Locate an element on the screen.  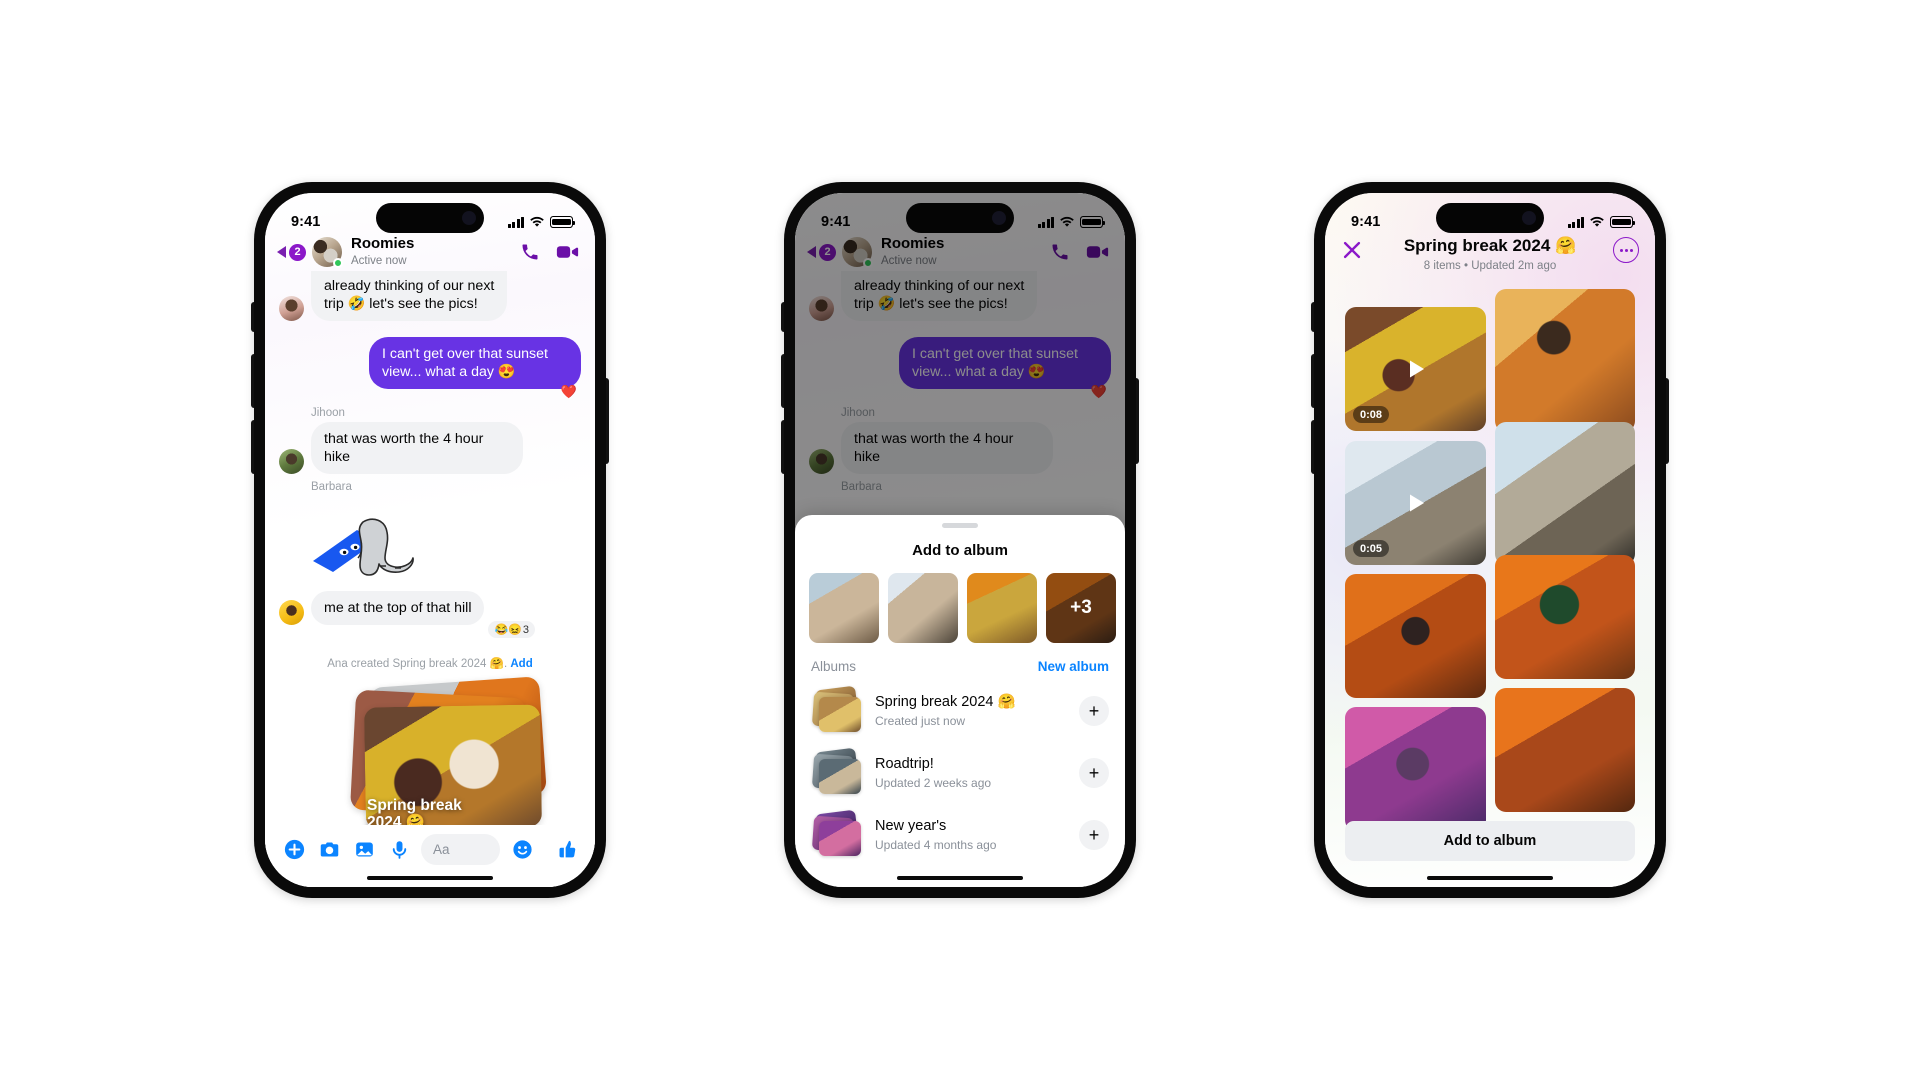
album-text-block: Roadtrip! Updated 2 weeks ago is located at coordinates (977, 772).